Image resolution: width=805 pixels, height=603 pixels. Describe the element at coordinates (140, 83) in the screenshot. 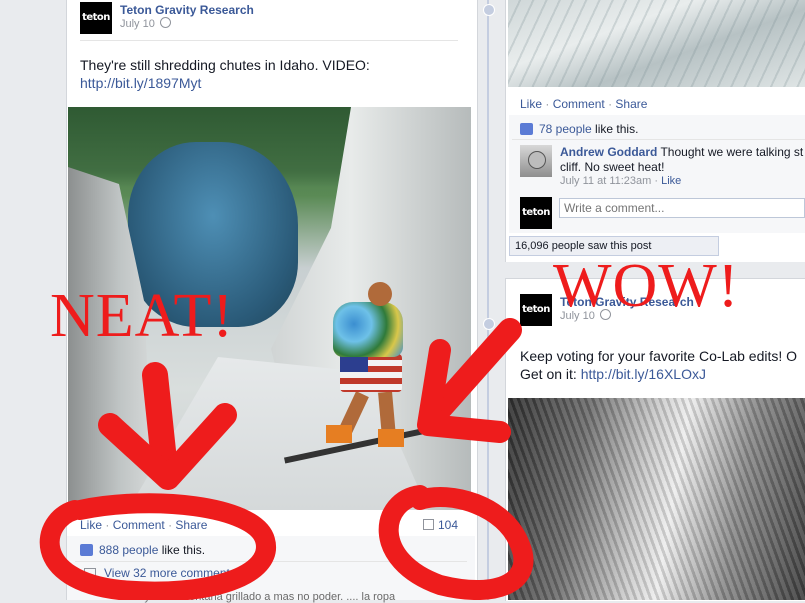

I see `post-link: http://bit.ly/1897Myt` at that location.